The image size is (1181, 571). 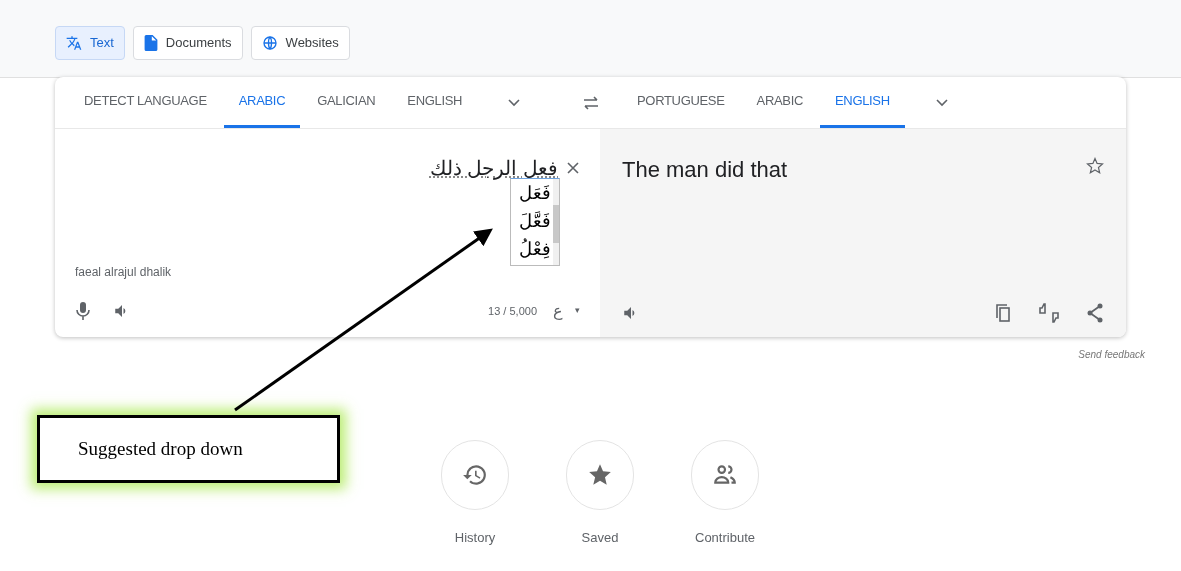 I want to click on language-tab: DETECT LANGUAGE, so click(x=145, y=102).